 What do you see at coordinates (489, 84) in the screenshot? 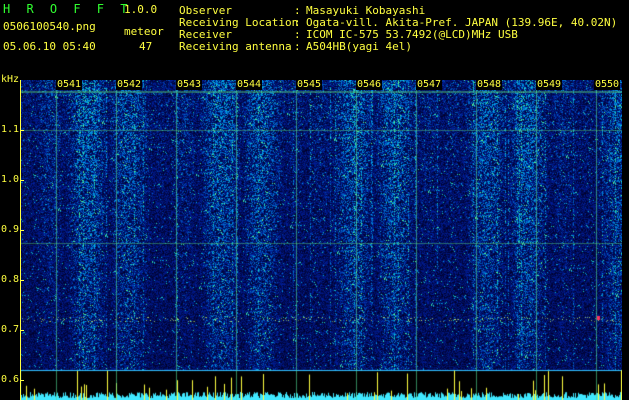
I see `time-mark: 0548` at bounding box center [489, 84].